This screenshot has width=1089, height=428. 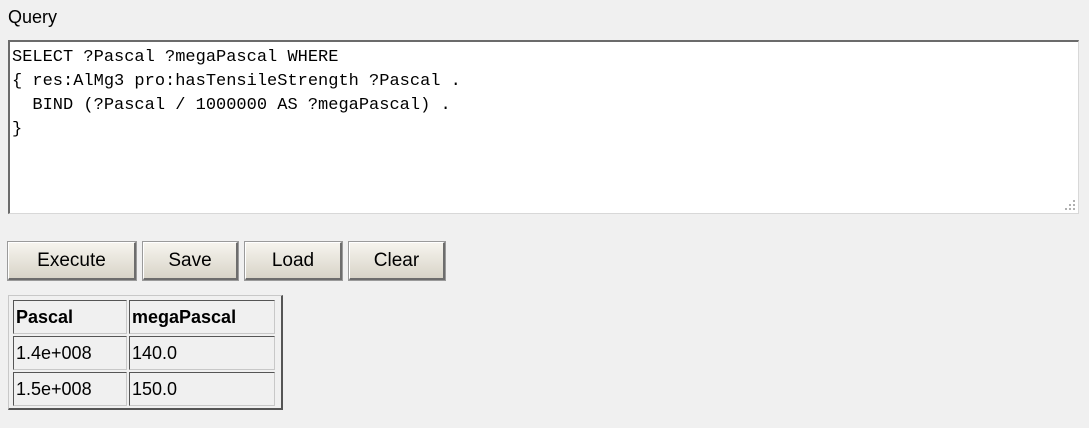 I want to click on save-button: Save, so click(x=190, y=261).